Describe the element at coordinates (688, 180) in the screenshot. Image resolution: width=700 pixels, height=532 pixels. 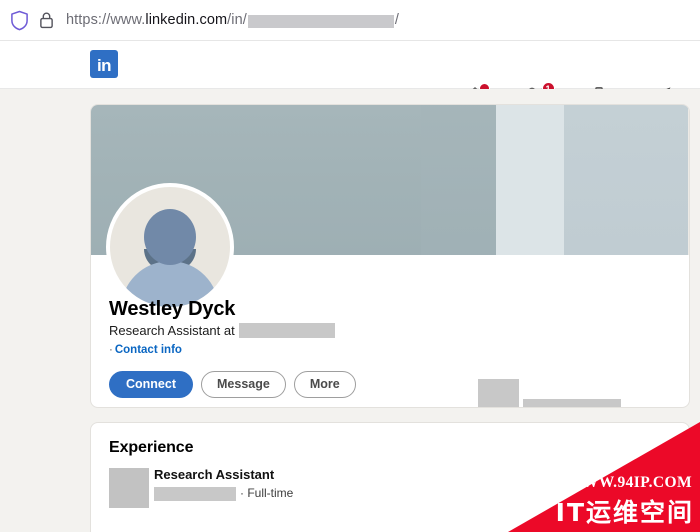
I see `banner-right-edge` at that location.